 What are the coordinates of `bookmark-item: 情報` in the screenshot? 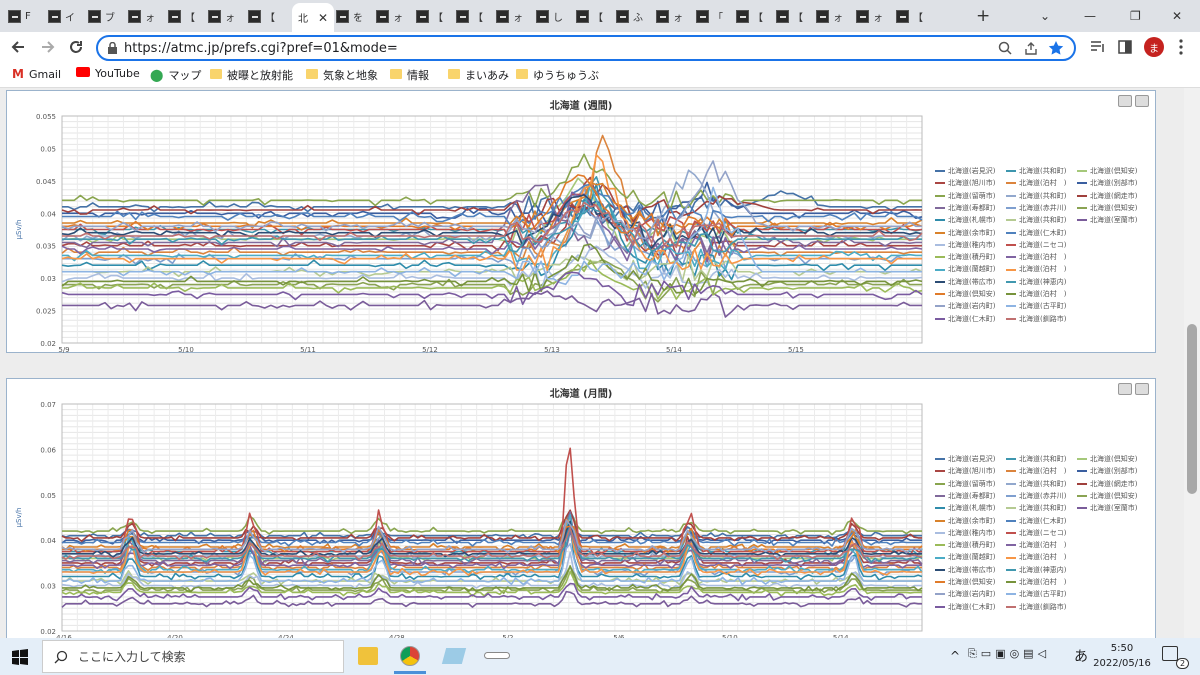 It's located at (409, 75).